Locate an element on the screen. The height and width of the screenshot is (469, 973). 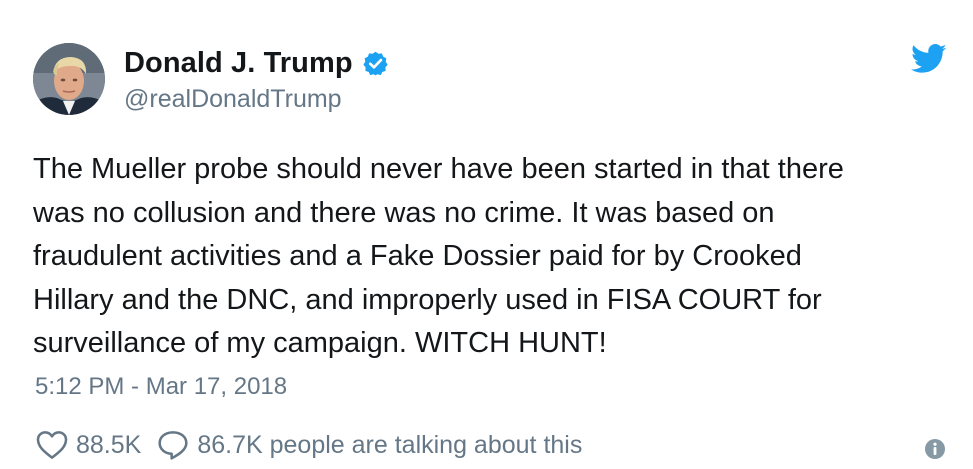
speech-bubble-icon is located at coordinates (173, 445).